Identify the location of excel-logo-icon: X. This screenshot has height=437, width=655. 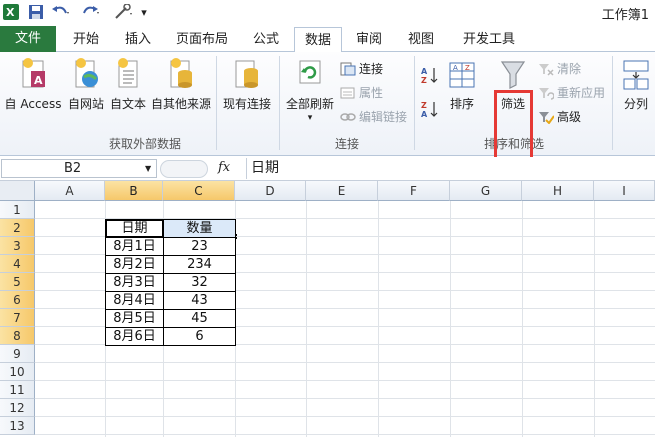
(11, 12).